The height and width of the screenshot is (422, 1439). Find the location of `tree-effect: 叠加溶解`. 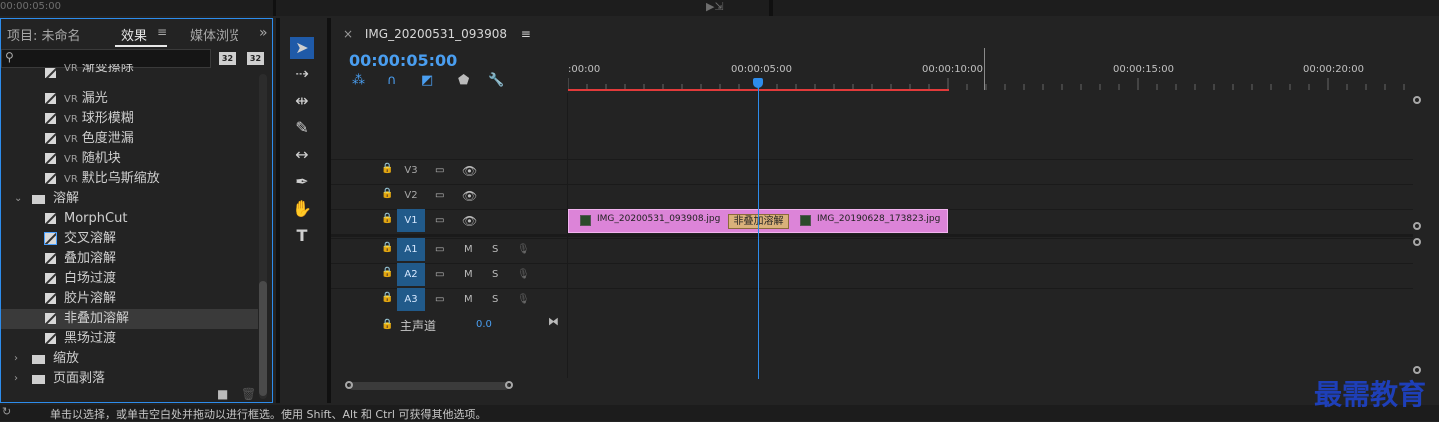

tree-effect: 叠加溶解 is located at coordinates (129, 259).